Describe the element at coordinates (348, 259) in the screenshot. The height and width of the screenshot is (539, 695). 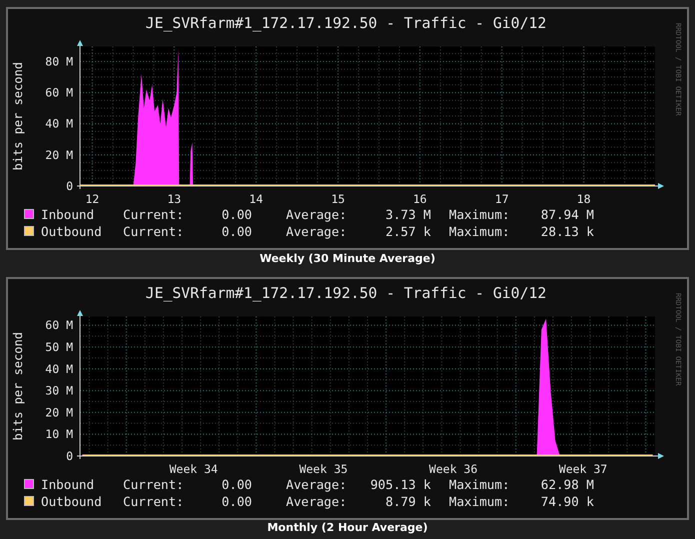
I see `graph-caption: Weekly (30 Minute Average)` at that location.